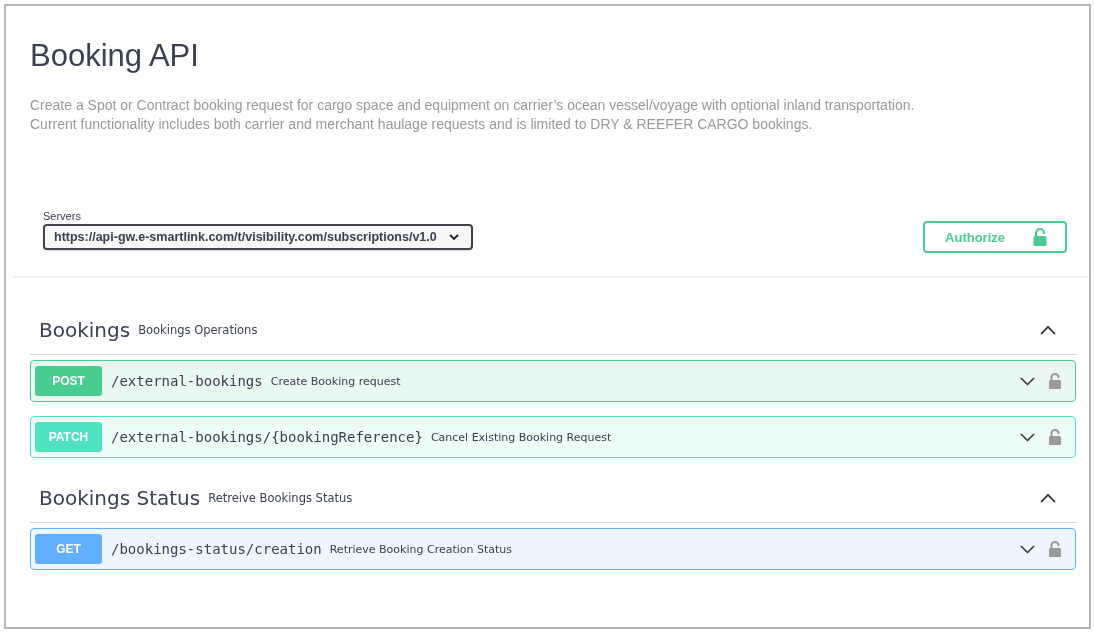  What do you see at coordinates (473, 105) in the screenshot?
I see `api-description: Create a Spot or Contract booking request for cargo space and equipment on carrier’s ocean vessel/voyage with optional inland transportation.` at bounding box center [473, 105].